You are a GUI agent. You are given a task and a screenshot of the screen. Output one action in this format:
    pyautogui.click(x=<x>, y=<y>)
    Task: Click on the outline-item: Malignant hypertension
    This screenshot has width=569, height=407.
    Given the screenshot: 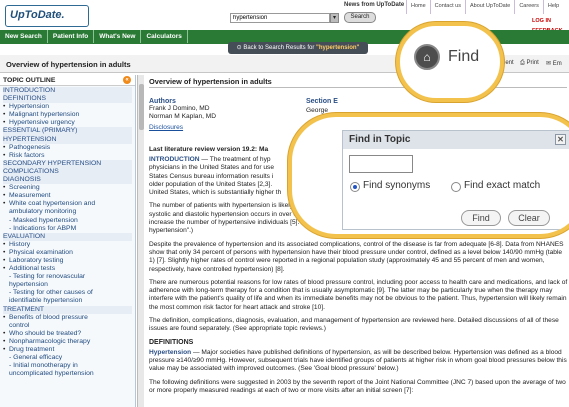 What is the action you would take?
    pyautogui.click(x=67, y=115)
    